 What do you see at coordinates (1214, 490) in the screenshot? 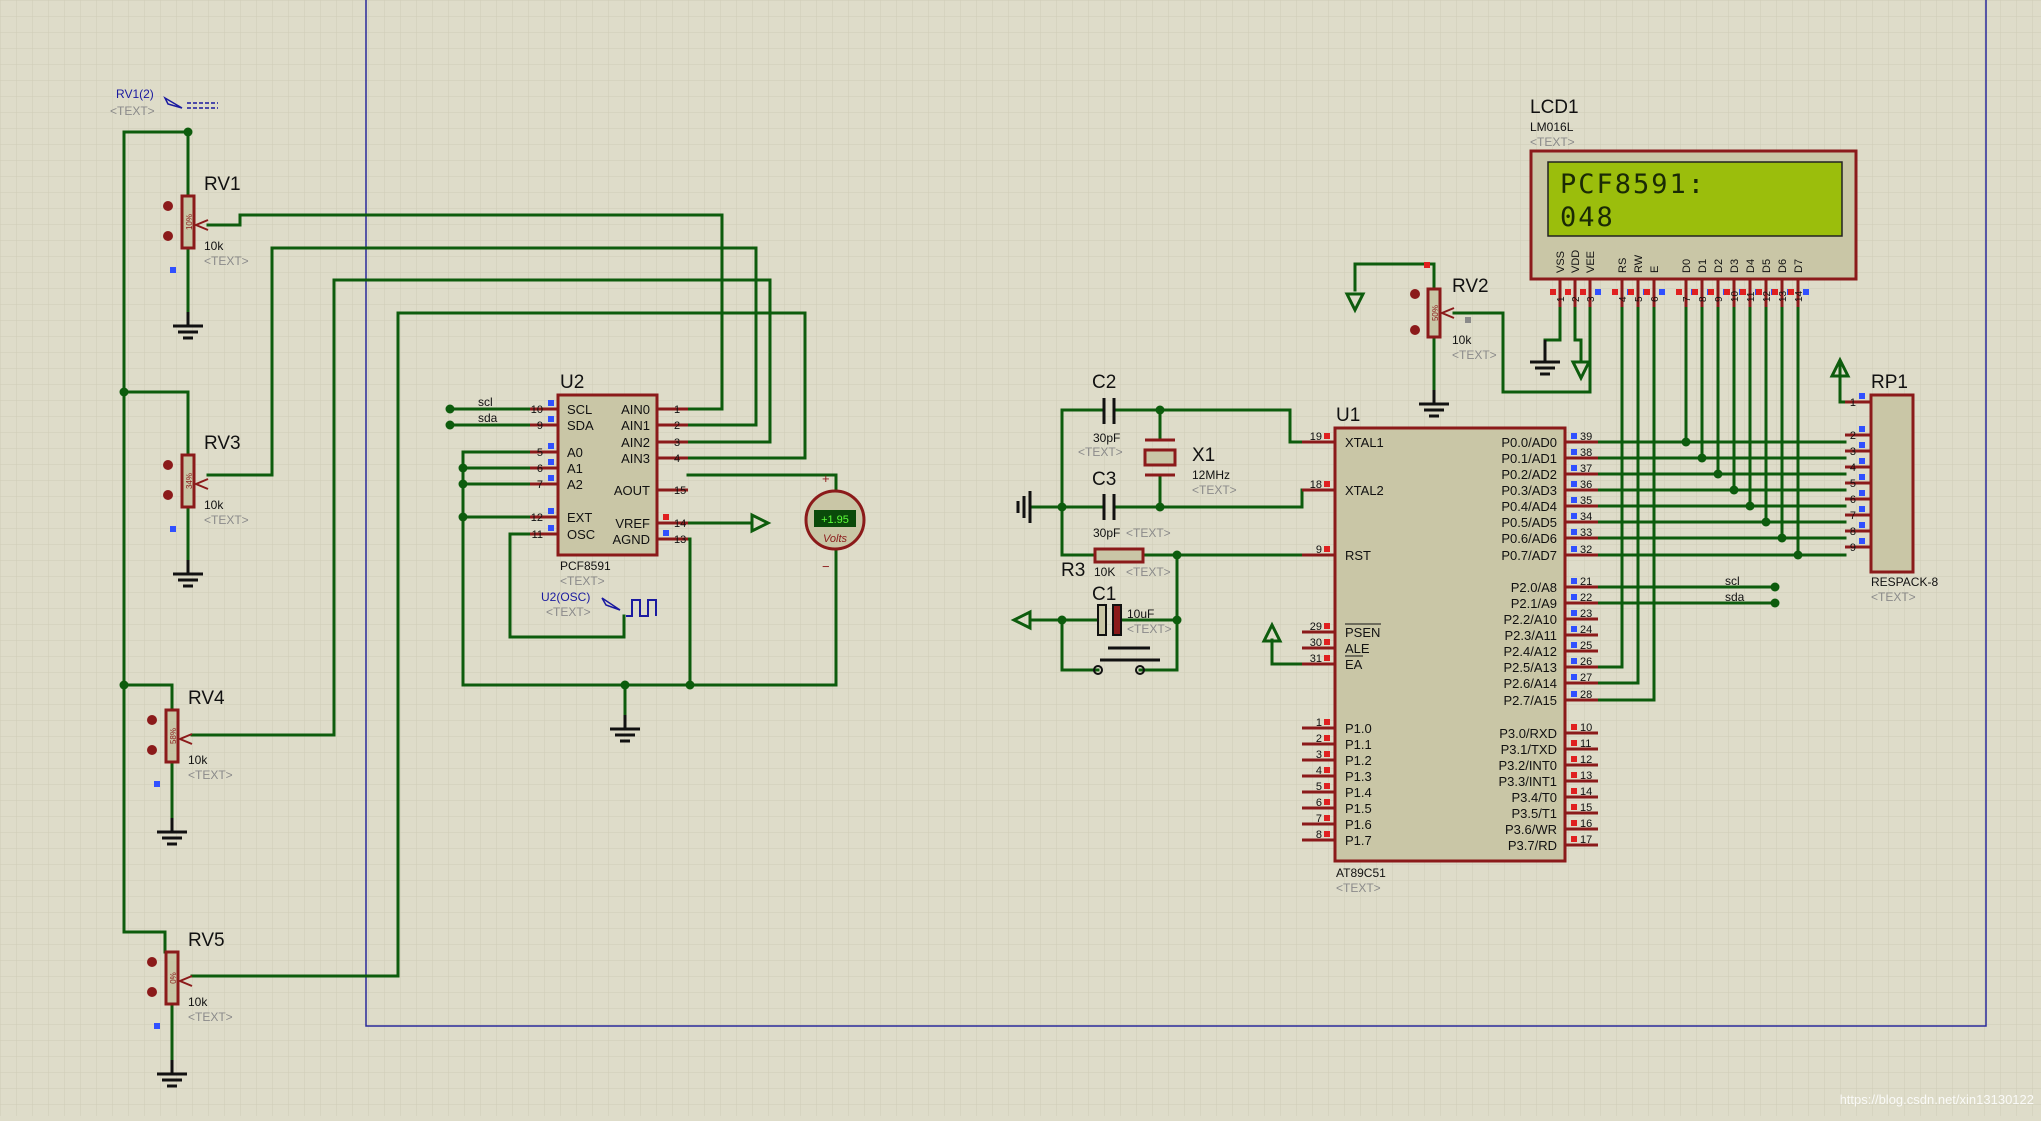
I see `x1-text: <TEXT>` at bounding box center [1214, 490].